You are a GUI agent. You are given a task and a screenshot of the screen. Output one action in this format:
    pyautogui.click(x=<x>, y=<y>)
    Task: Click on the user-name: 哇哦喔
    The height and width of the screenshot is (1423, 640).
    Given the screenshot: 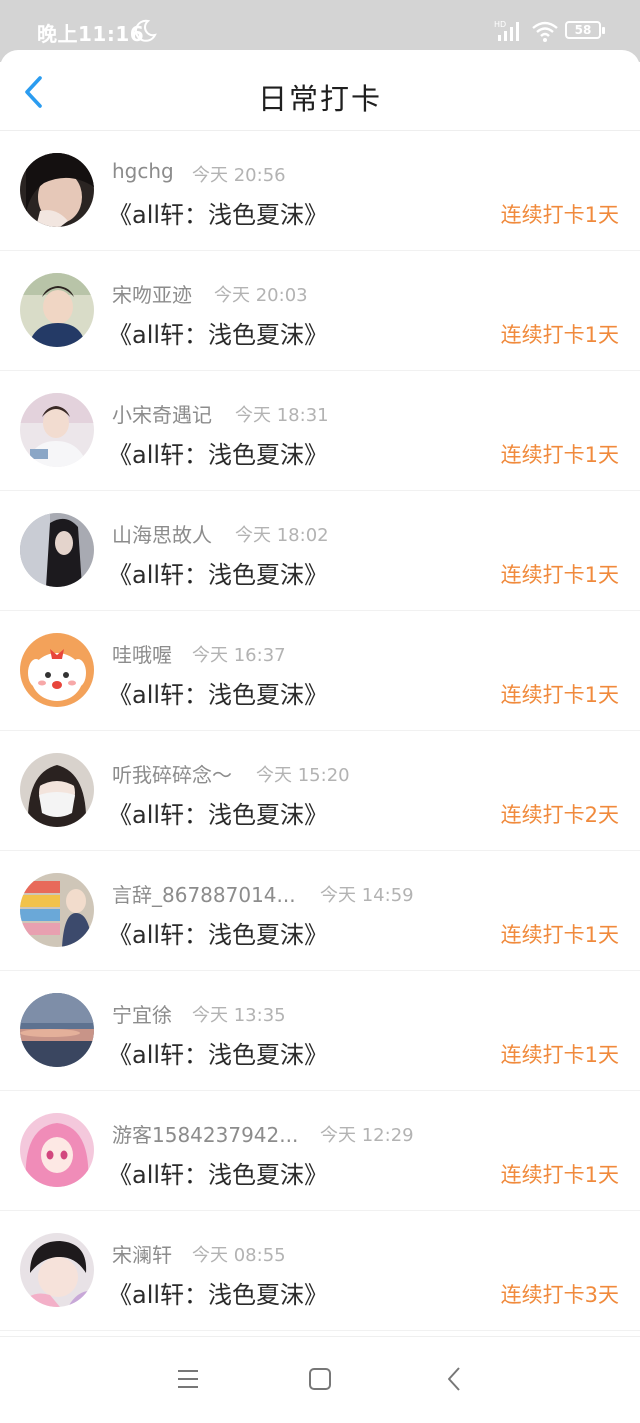 What is the action you would take?
    pyautogui.click(x=142, y=653)
    